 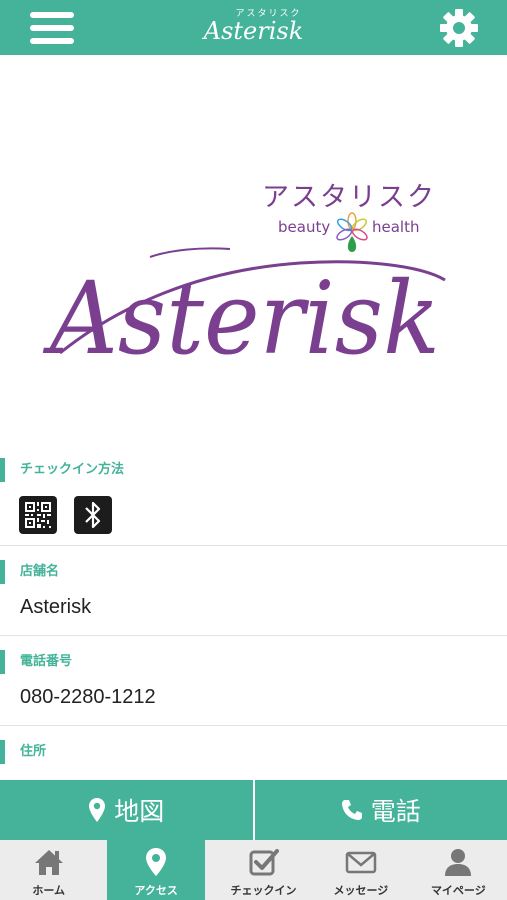 I want to click on brand-logo-tagline-left: beauty, so click(x=304, y=227).